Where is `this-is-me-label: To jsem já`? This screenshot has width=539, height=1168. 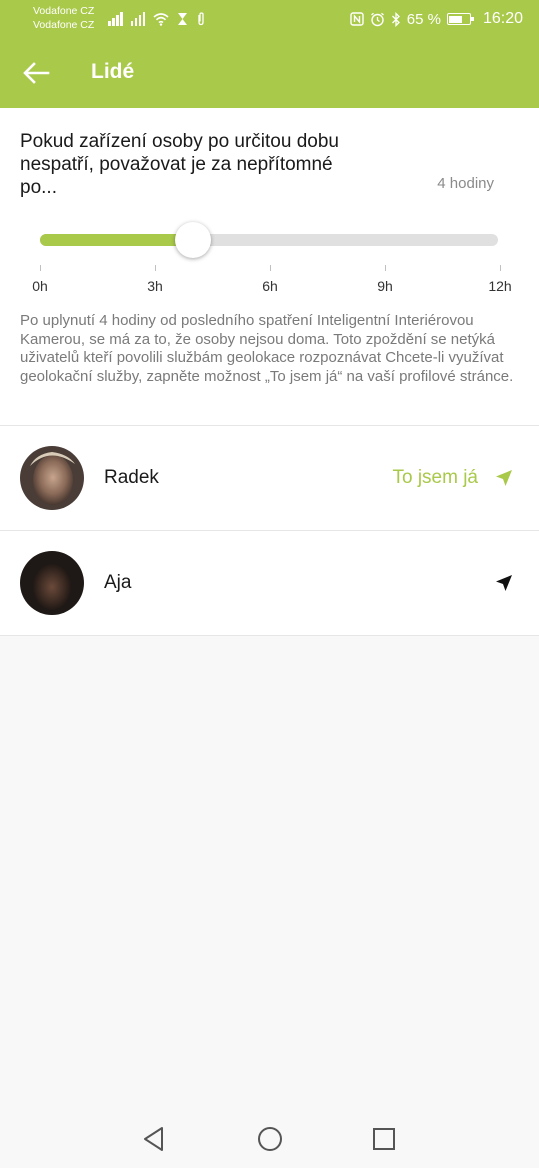
this-is-me-label: To jsem já is located at coordinates (435, 478).